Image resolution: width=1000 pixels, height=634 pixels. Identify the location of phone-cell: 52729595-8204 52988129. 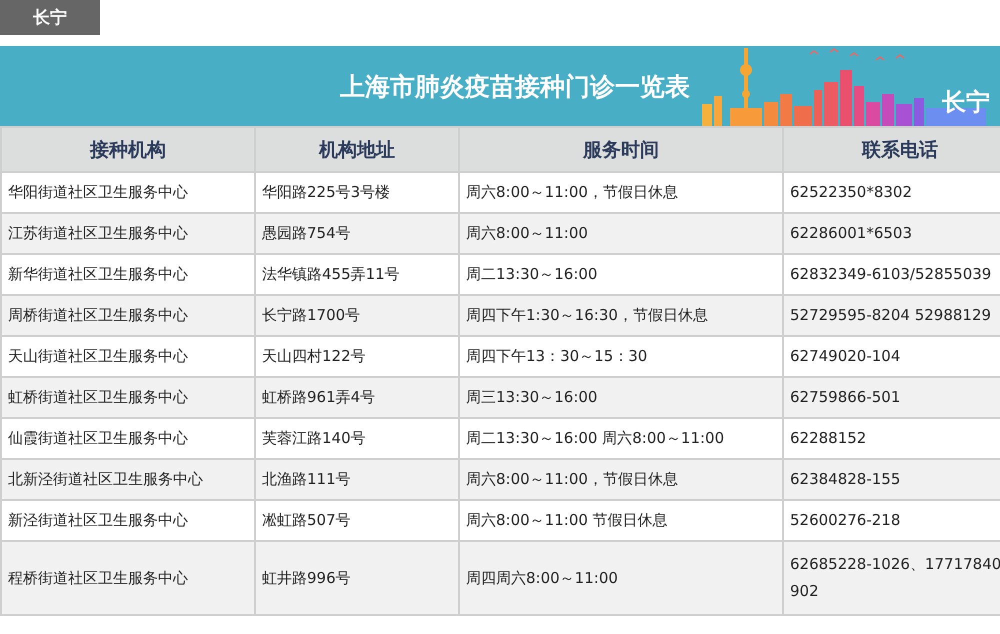
(891, 315).